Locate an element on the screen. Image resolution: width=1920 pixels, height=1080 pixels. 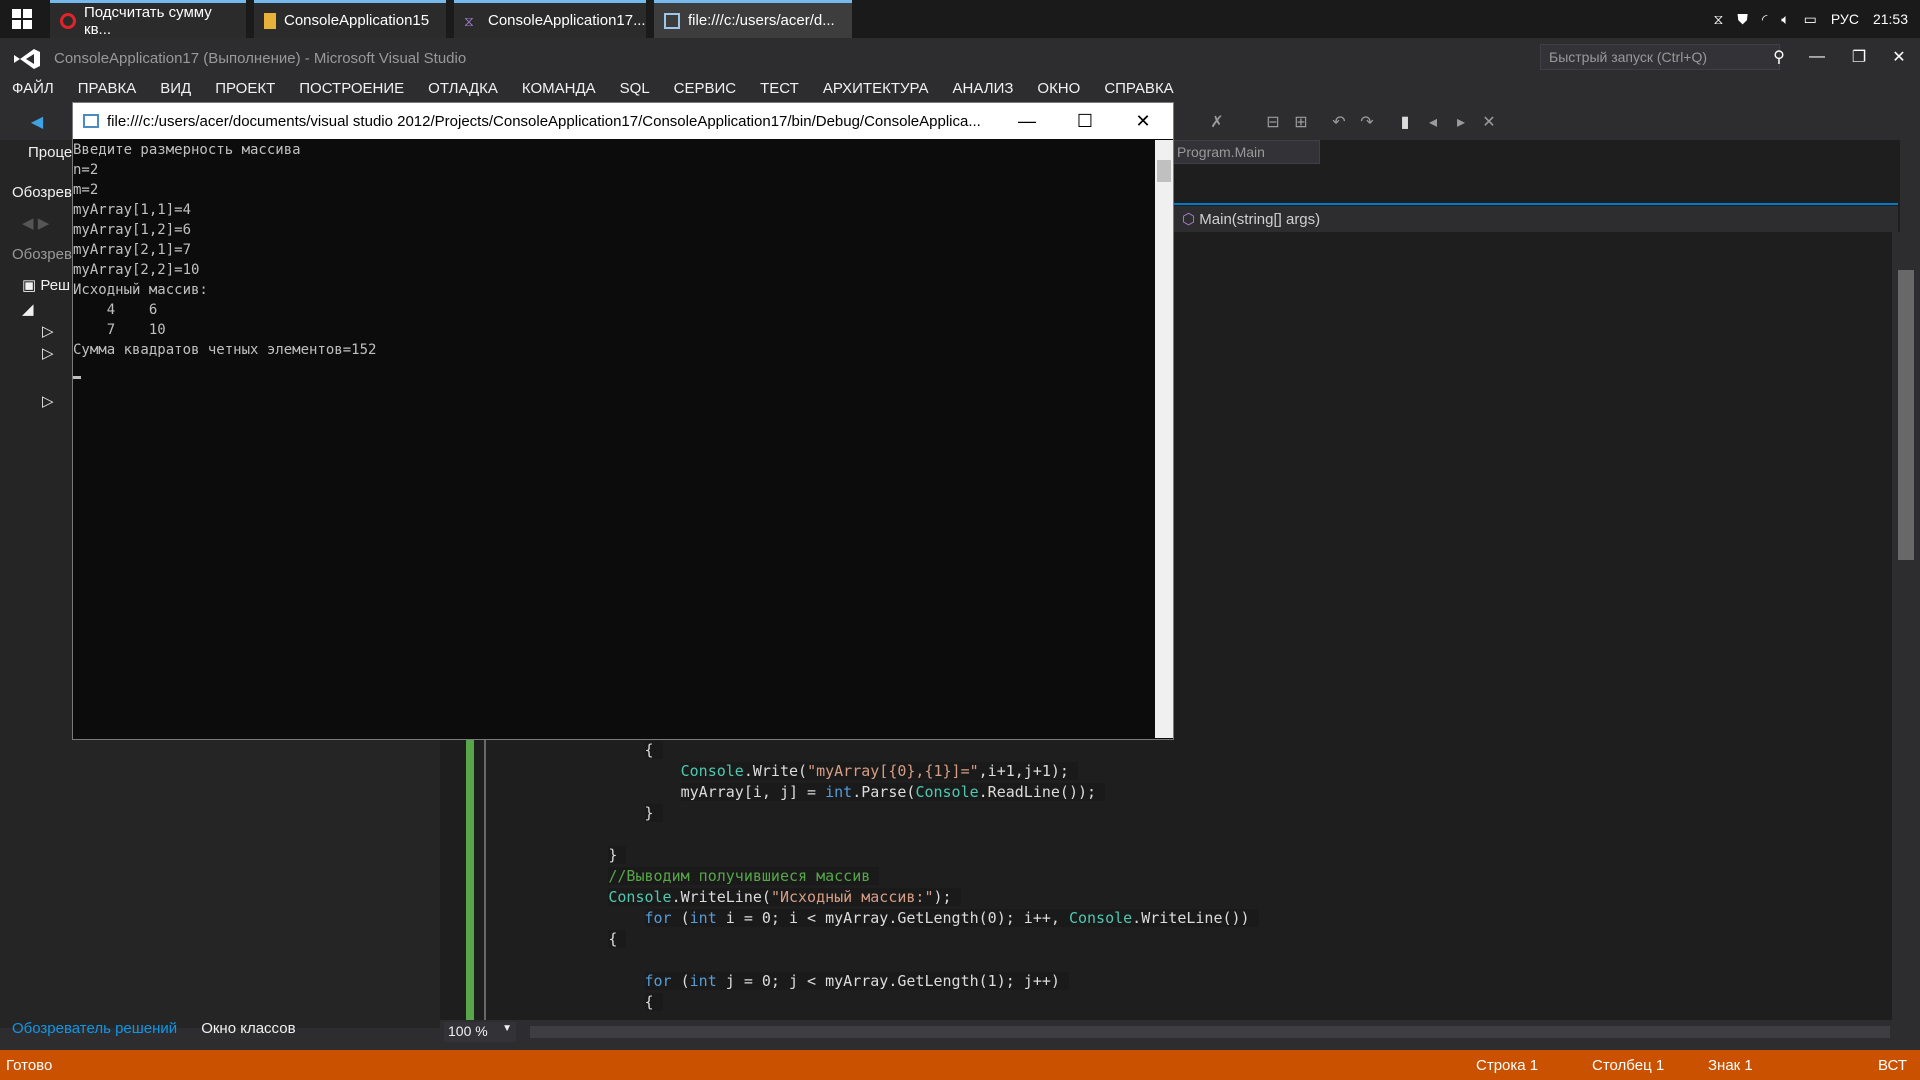
menu-architecture: АРХИТЕКТУРА is located at coordinates (876, 90).